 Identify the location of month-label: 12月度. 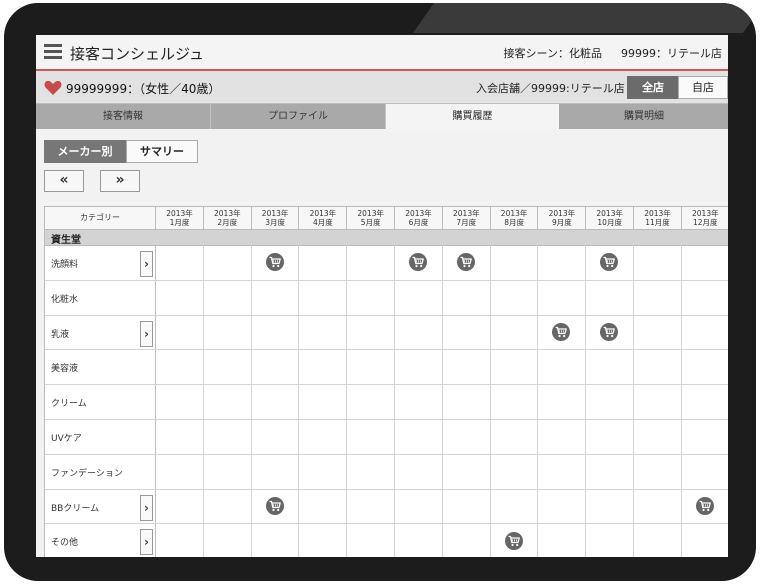
(705, 222).